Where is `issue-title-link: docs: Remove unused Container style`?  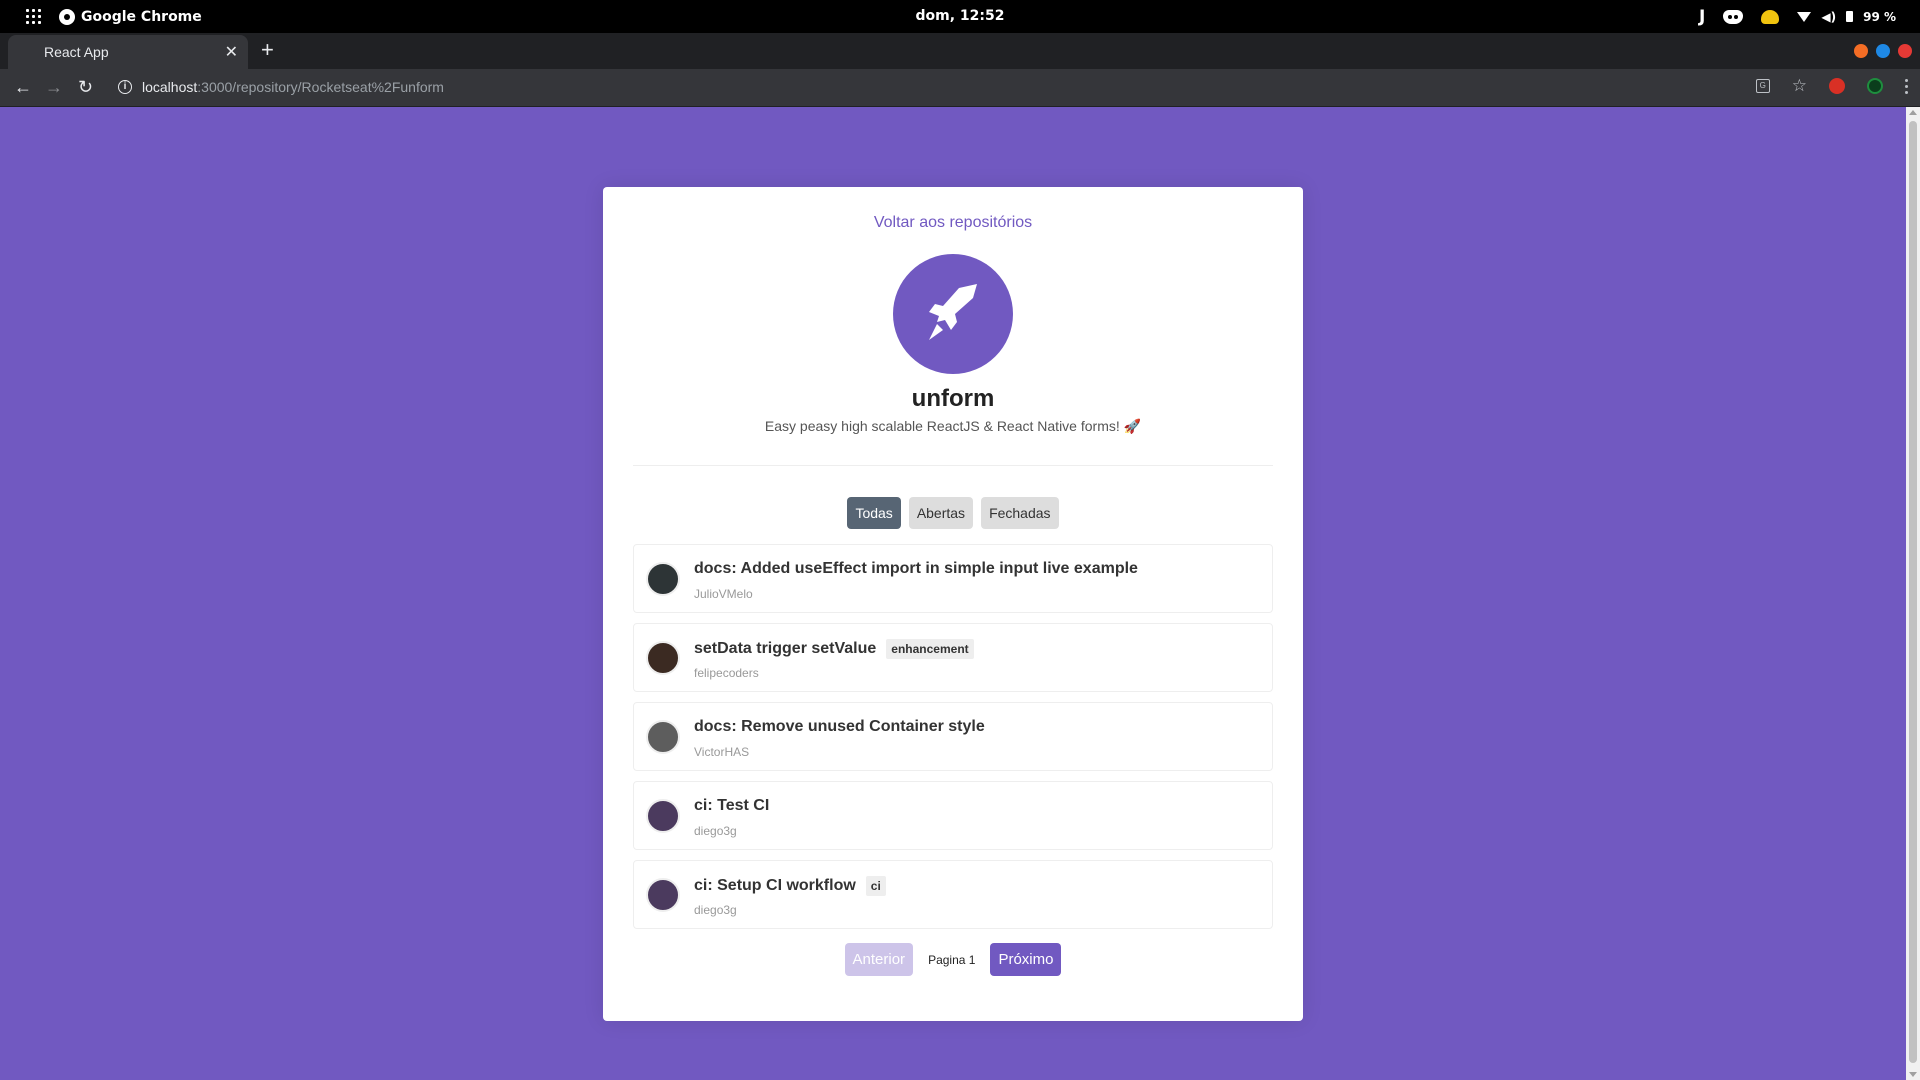
issue-title-link: docs: Remove unused Container style is located at coordinates (839, 727).